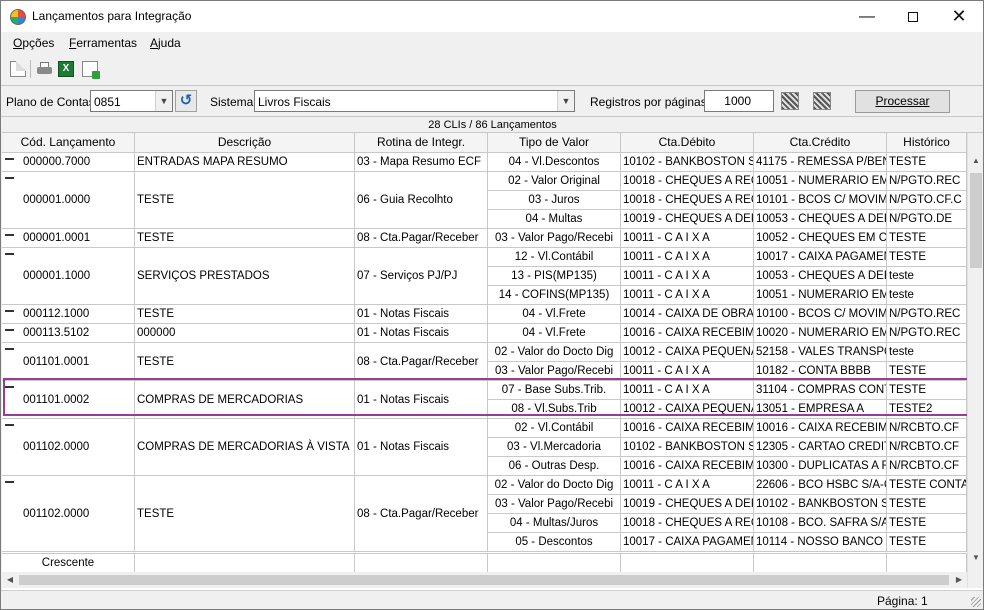 Image resolution: width=984 pixels, height=610 pixels. I want to click on tipo-valor-cell: 14 - COFINS(MP135), so click(554, 295).